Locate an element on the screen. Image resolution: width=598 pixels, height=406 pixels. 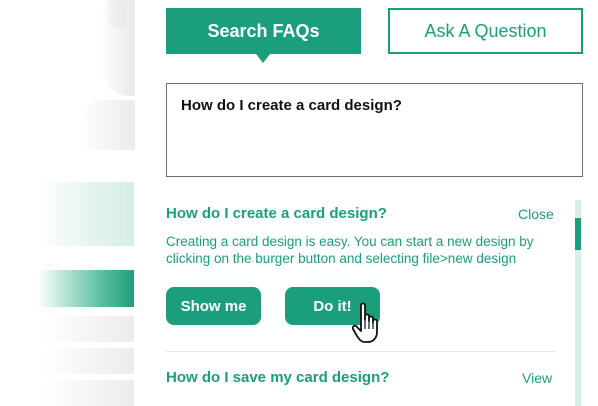
background-avatar-photo is located at coordinates (103, 75).